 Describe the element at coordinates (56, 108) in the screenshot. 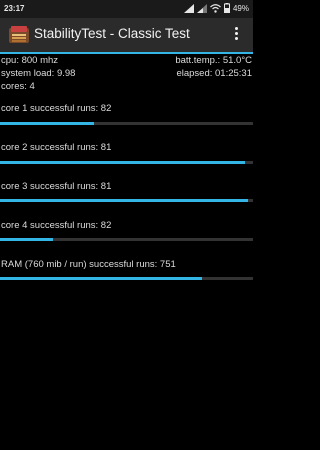

I see `core-1-runs-label: core 1 successful runs: 82` at that location.